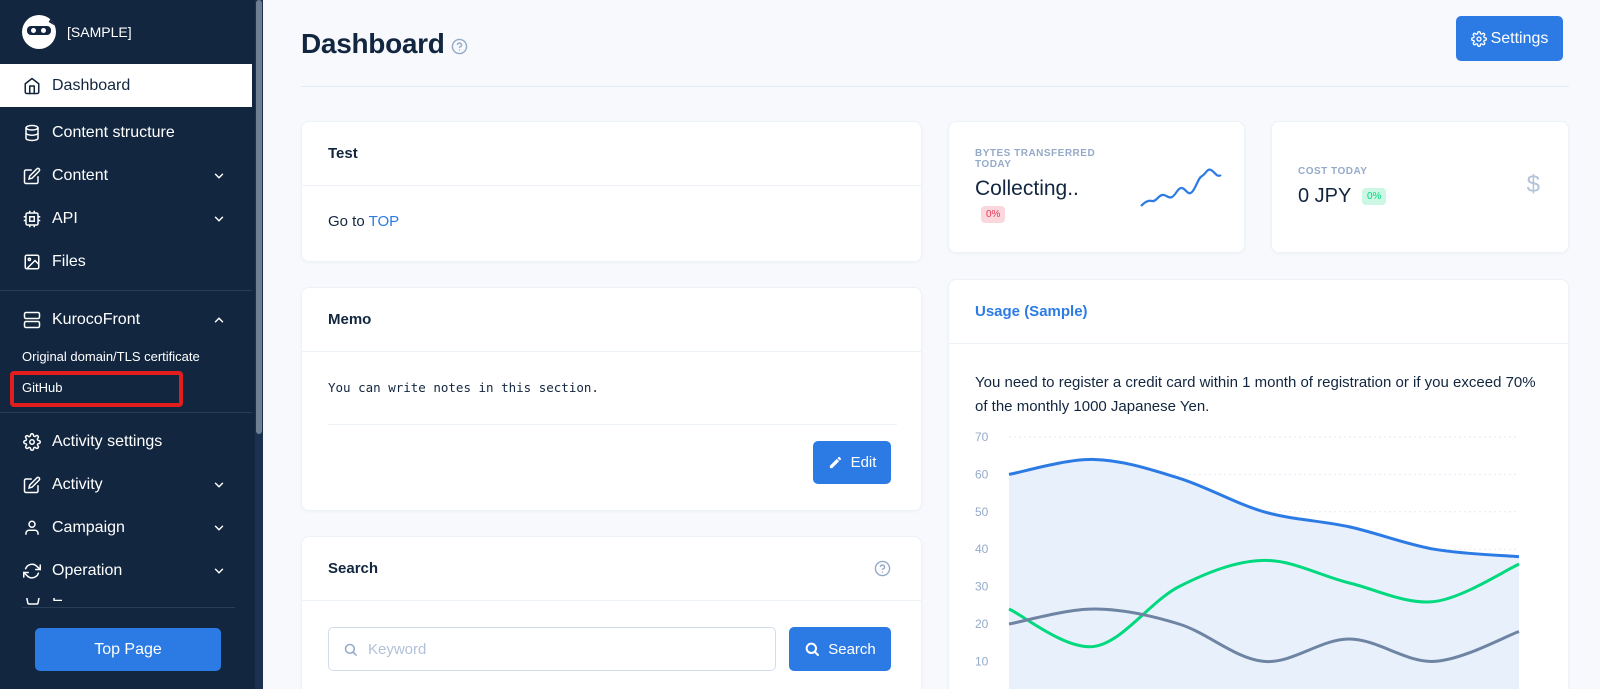  I want to click on edit-button: Edit, so click(852, 462).